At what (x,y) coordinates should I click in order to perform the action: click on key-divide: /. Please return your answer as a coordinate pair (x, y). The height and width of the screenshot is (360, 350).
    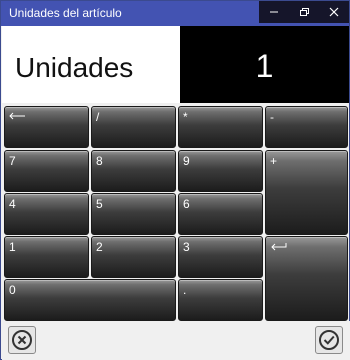
    Looking at the image, I should click on (133, 127).